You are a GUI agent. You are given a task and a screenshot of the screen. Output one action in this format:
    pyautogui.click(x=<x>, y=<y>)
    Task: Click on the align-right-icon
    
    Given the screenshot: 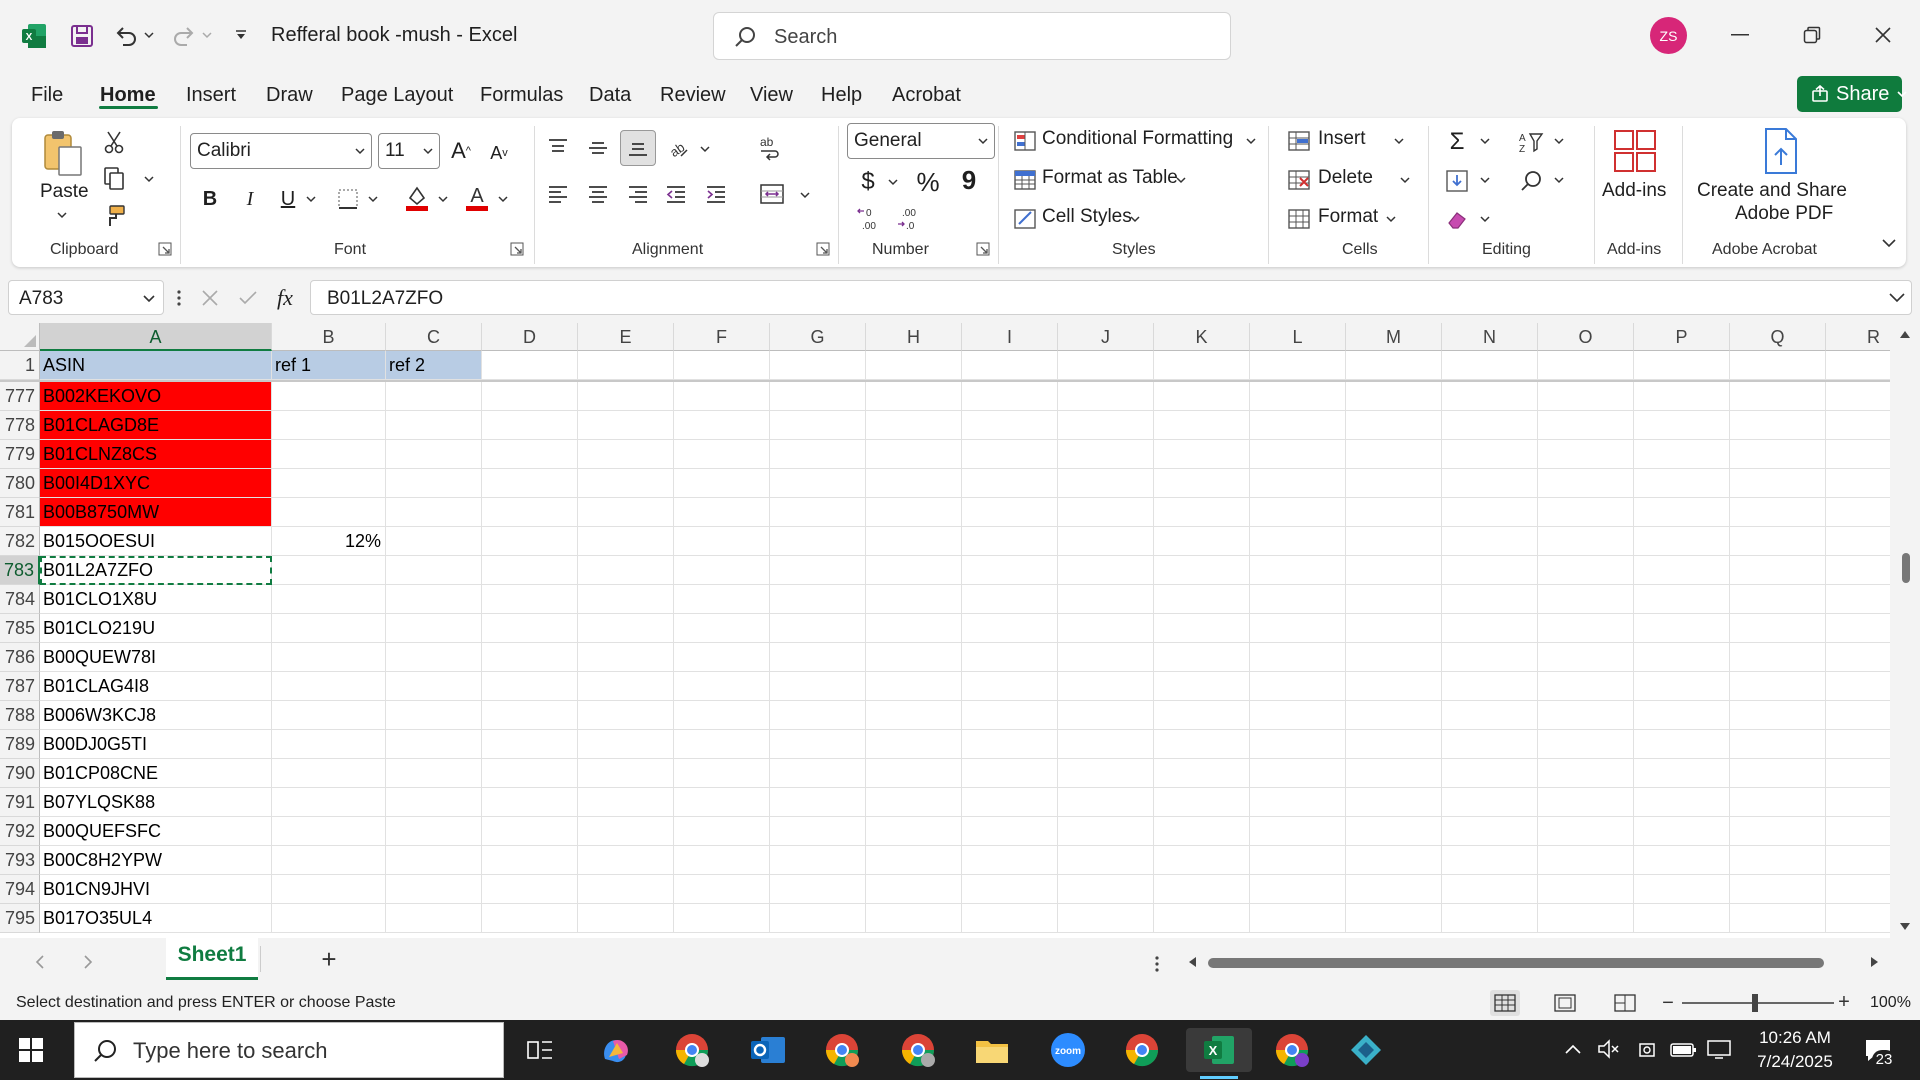 What is the action you would take?
    pyautogui.click(x=638, y=194)
    